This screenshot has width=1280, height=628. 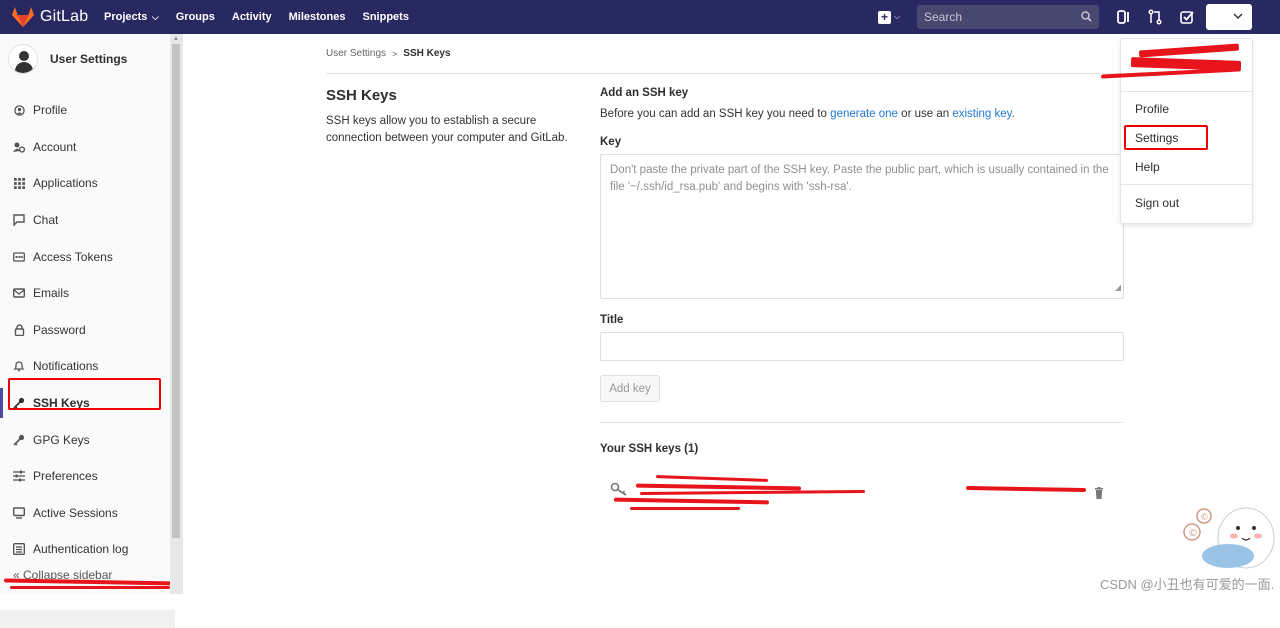 What do you see at coordinates (81, 549) in the screenshot?
I see `sidebar-item-label: Authentication log` at bounding box center [81, 549].